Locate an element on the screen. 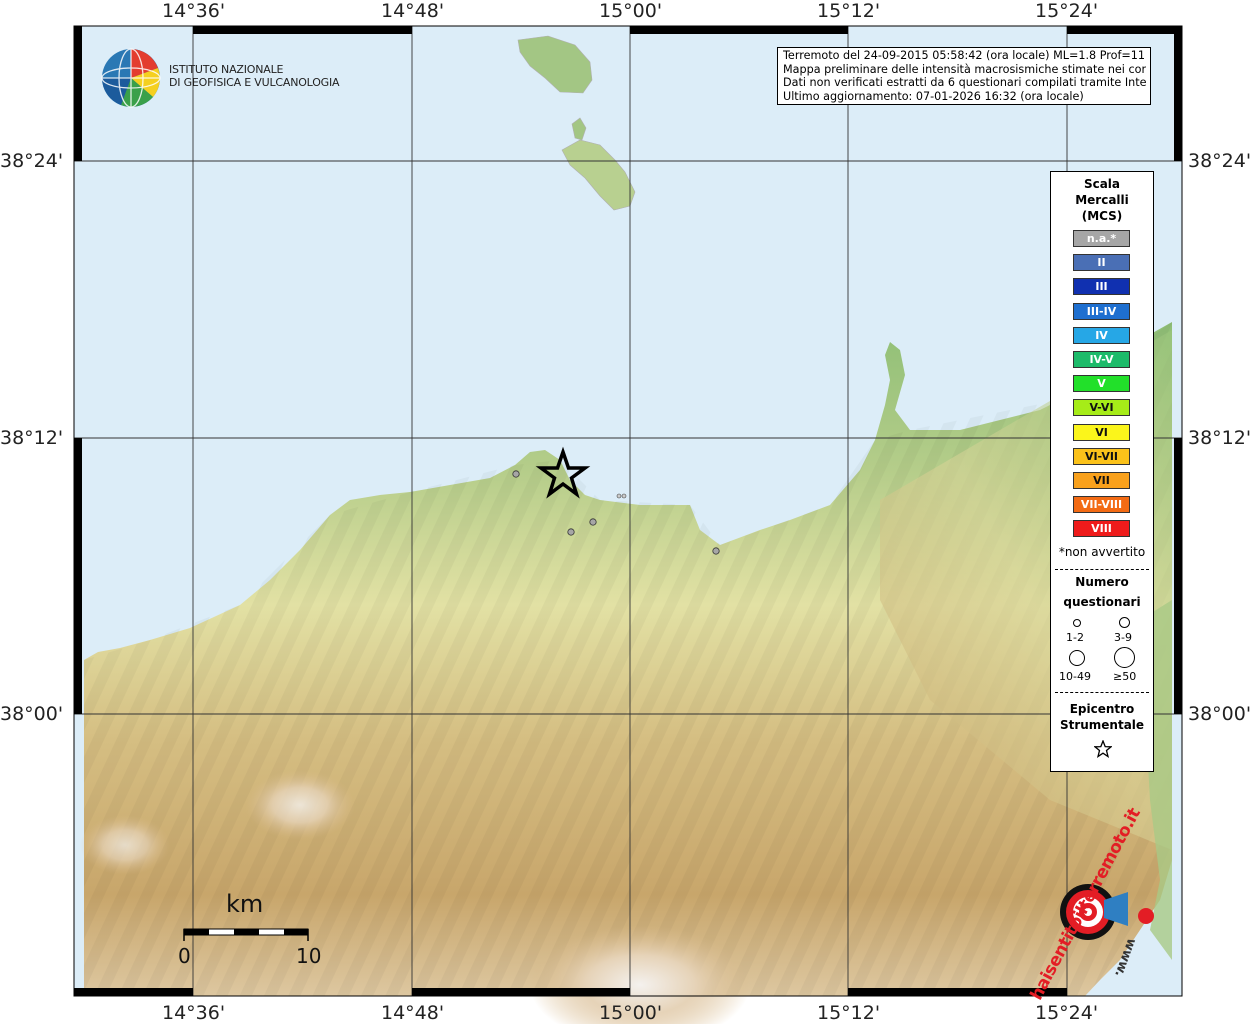 This screenshot has width=1254, height=1024. lon-label-top: 15°12' is located at coordinates (849, 11).